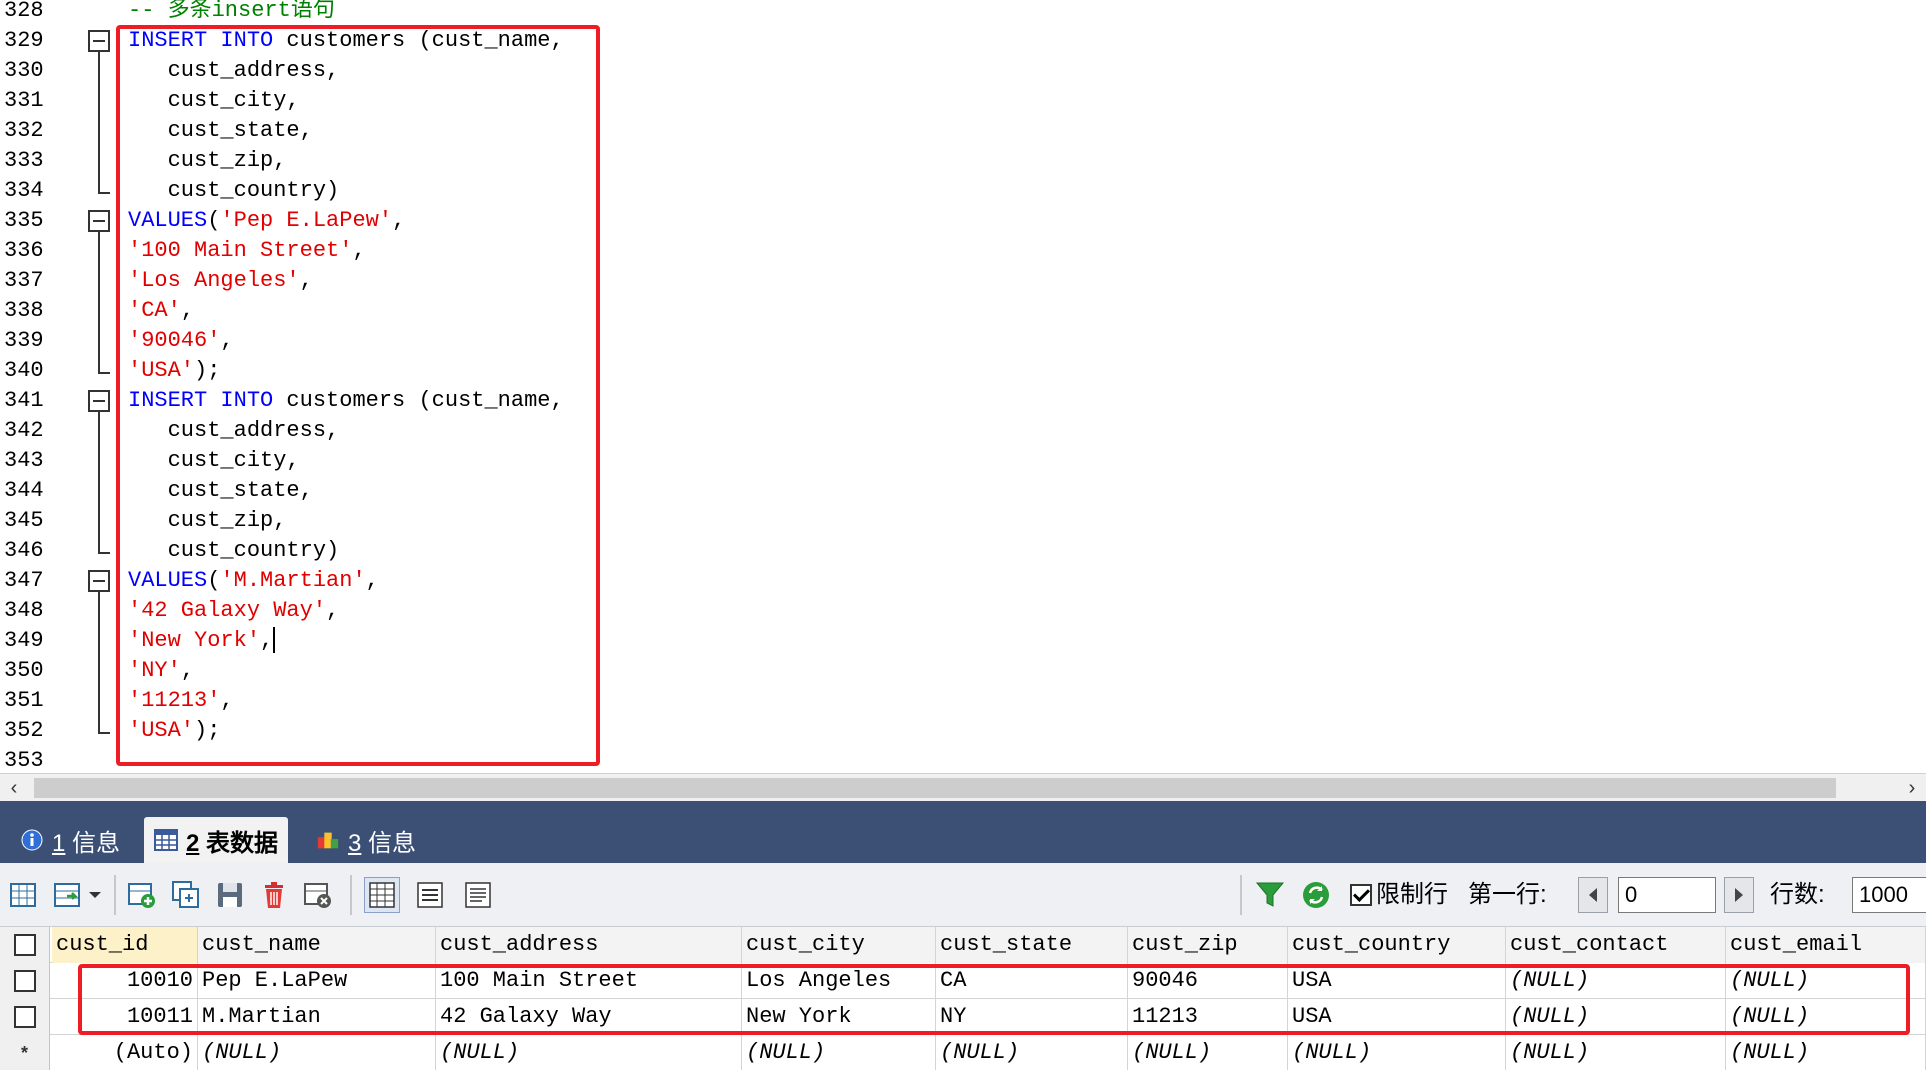 Image resolution: width=1926 pixels, height=1070 pixels. Describe the element at coordinates (59, 843) in the screenshot. I see `tab-number: 1` at that location.